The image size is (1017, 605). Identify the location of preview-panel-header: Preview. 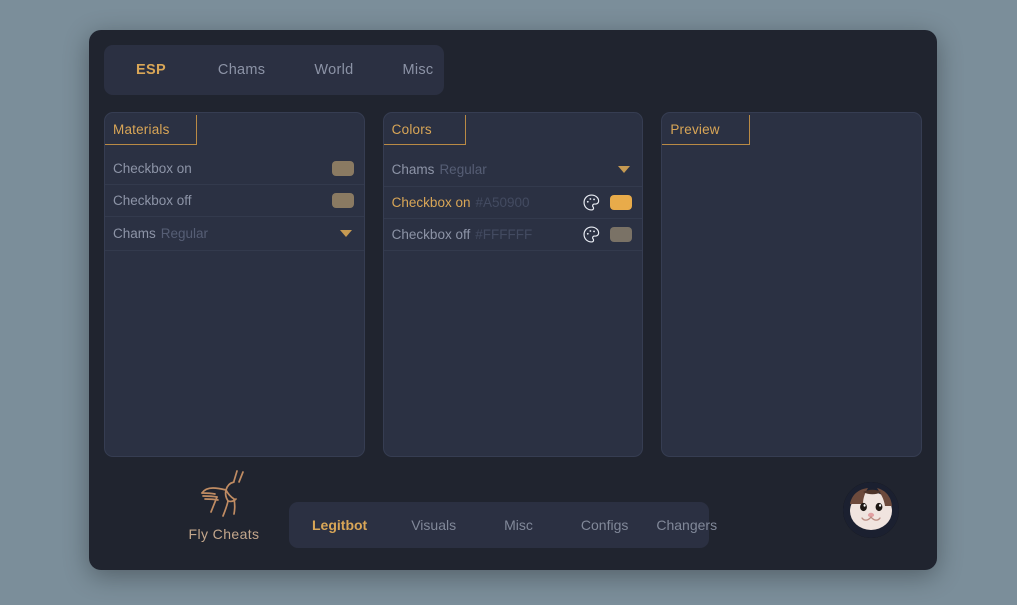
(791, 129).